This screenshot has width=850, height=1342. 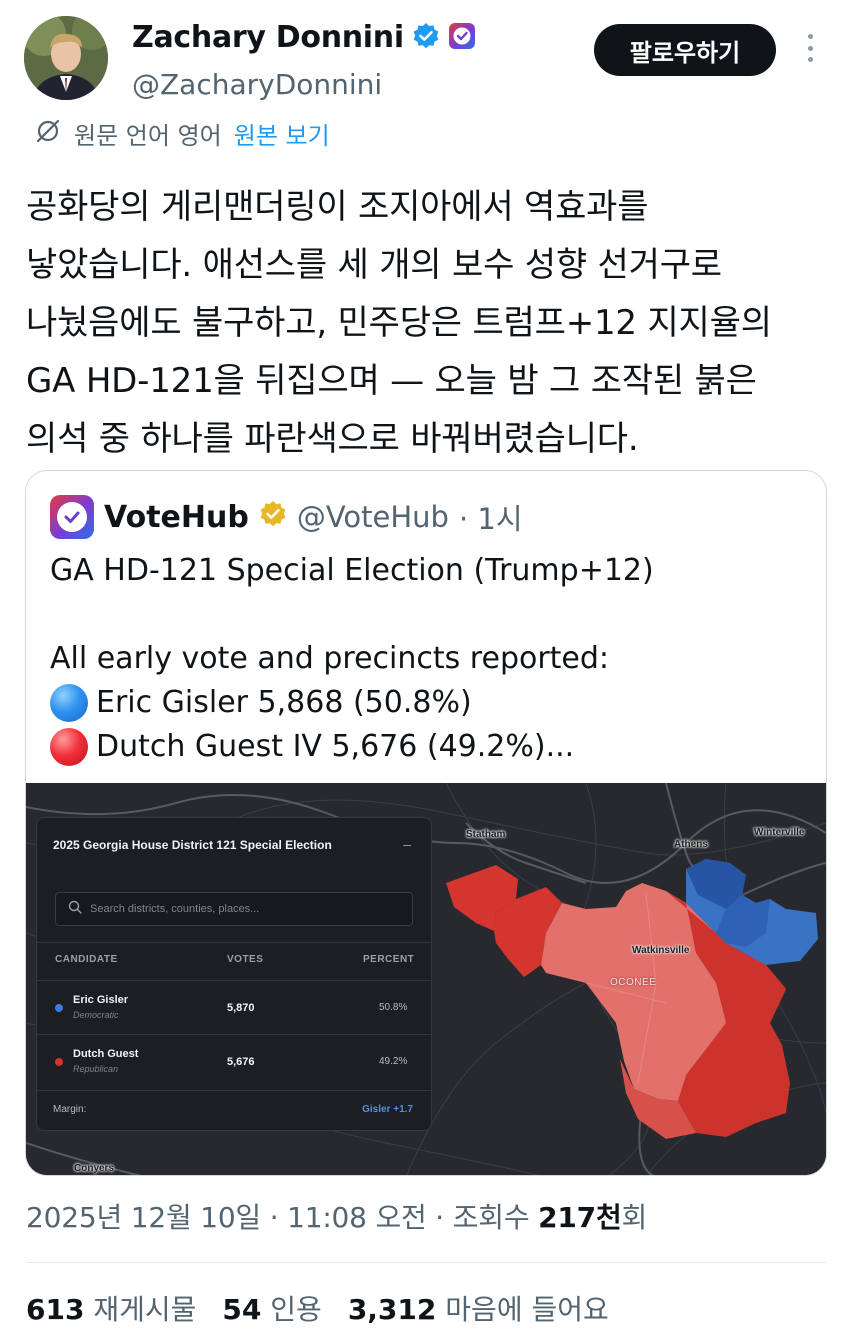 What do you see at coordinates (486, 834) in the screenshot?
I see `map-label-statham: Statham` at bounding box center [486, 834].